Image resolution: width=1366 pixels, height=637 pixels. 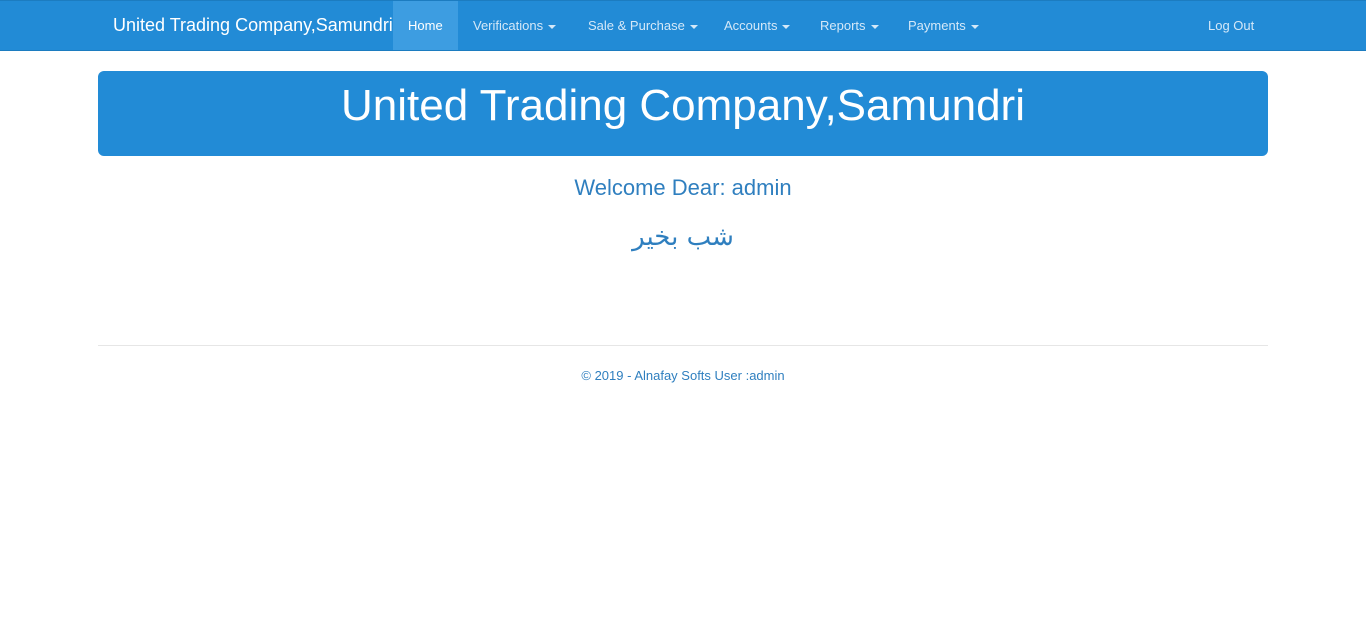 I want to click on logout-label: Log Out, so click(x=1231, y=25).